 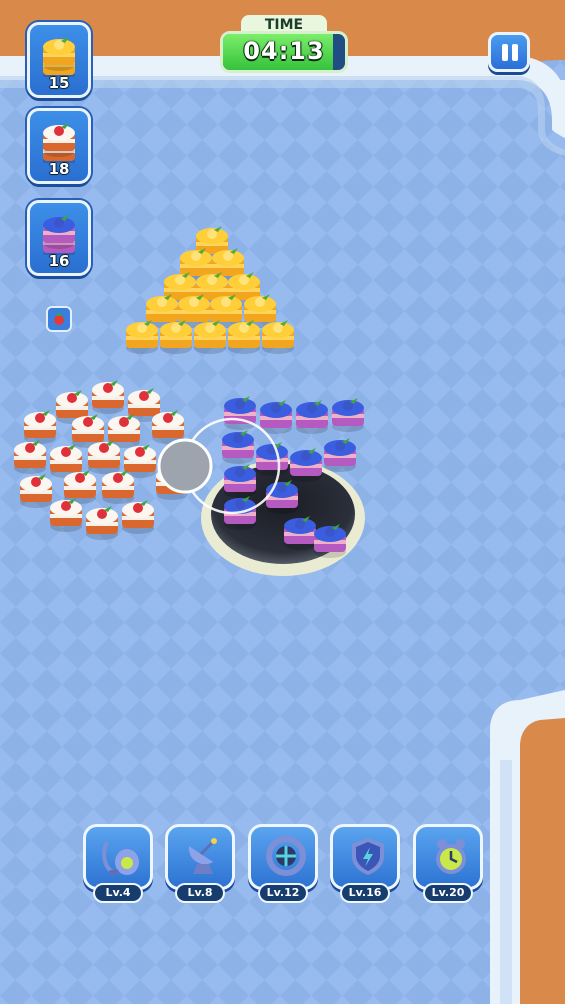 I want to click on booster-level: Lv.12, so click(x=283, y=893).